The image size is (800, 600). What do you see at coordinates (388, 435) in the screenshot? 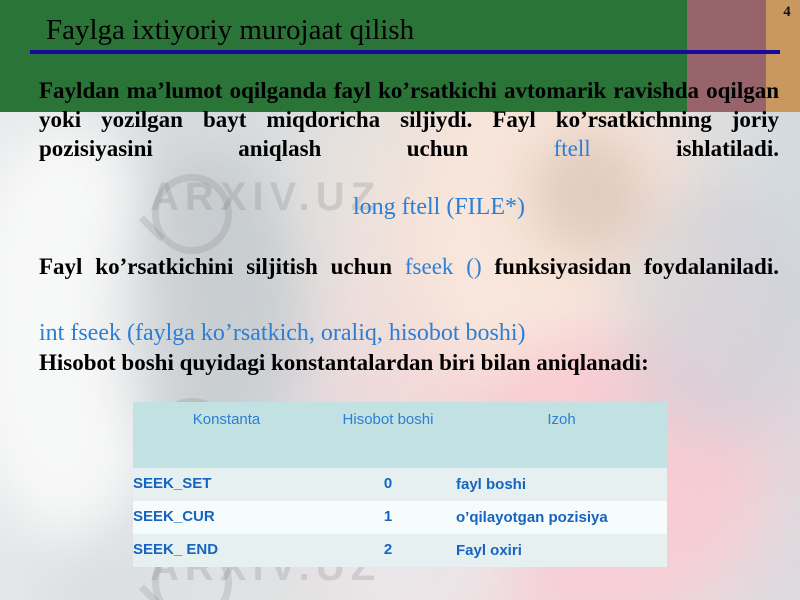
I see `table-header-hisobot-boshi: Hisobot boshi` at bounding box center [388, 435].